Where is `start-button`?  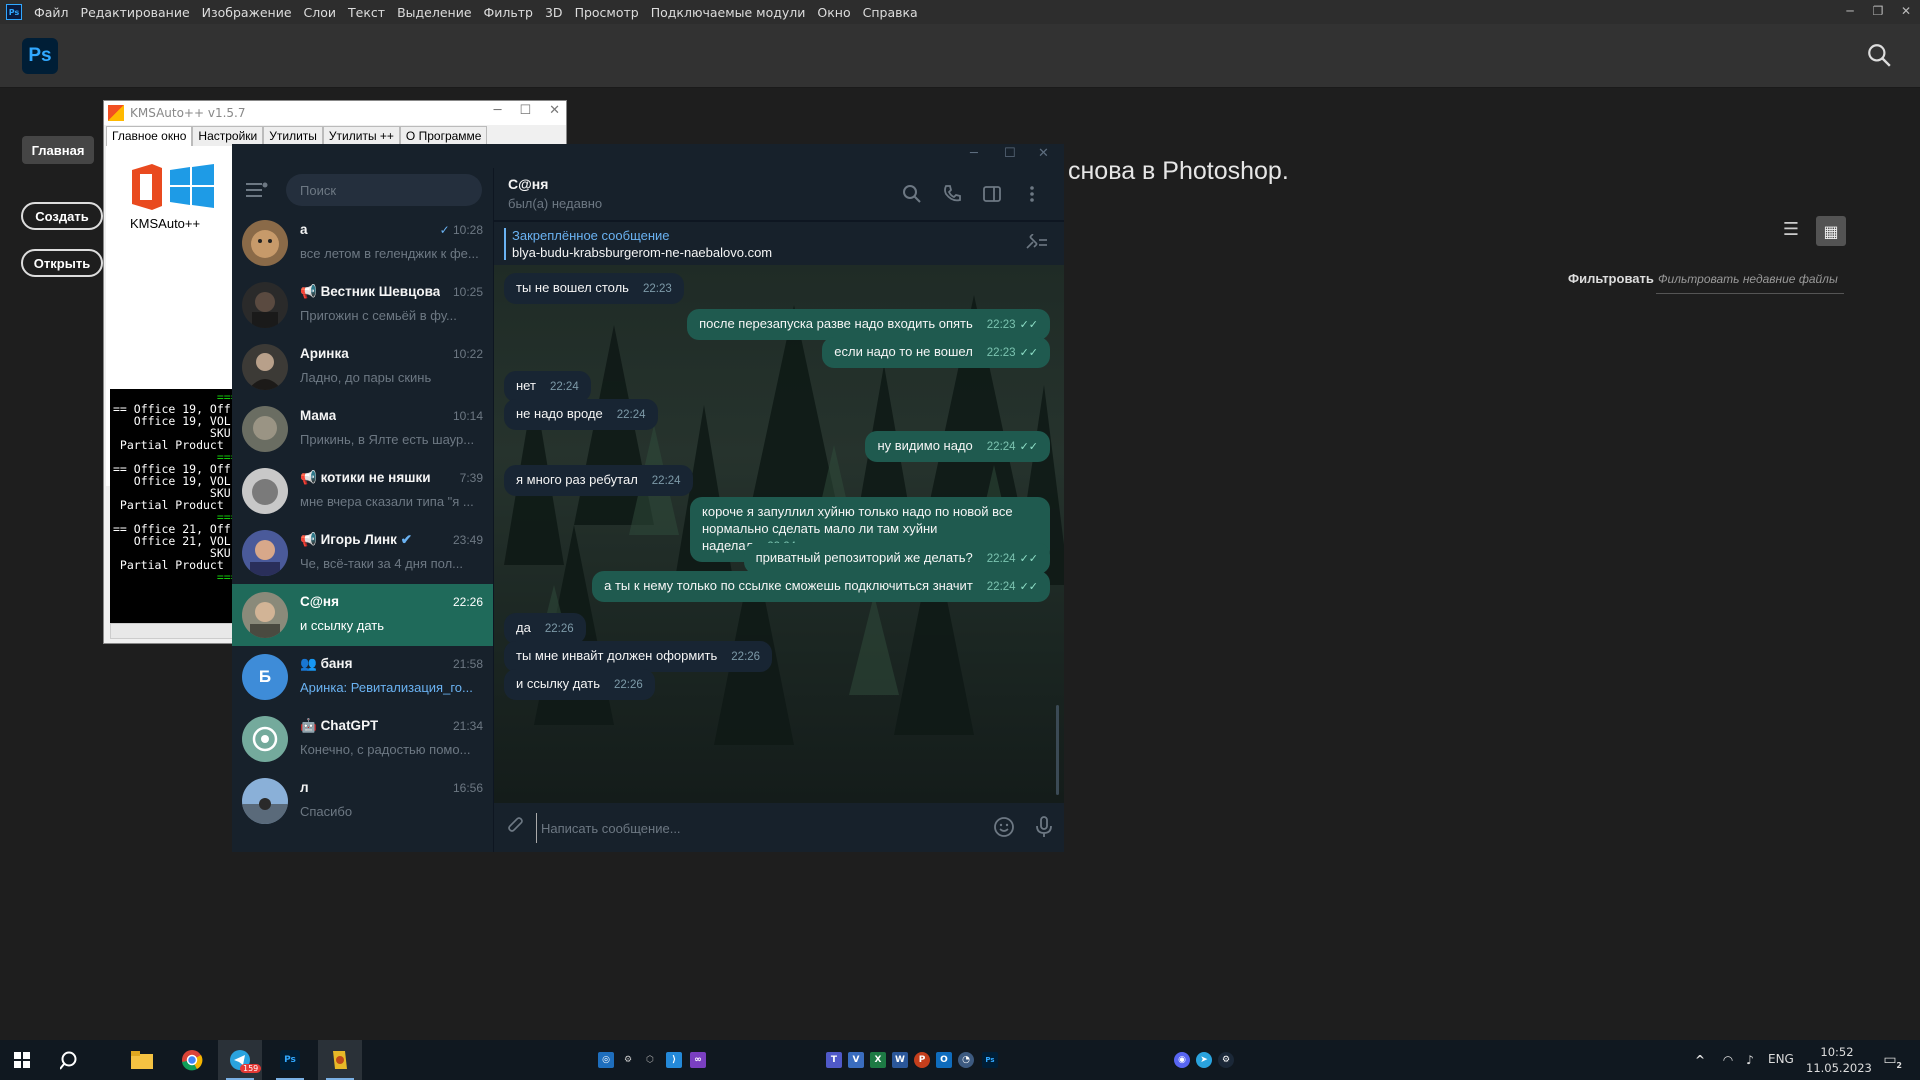 start-button is located at coordinates (22, 1060).